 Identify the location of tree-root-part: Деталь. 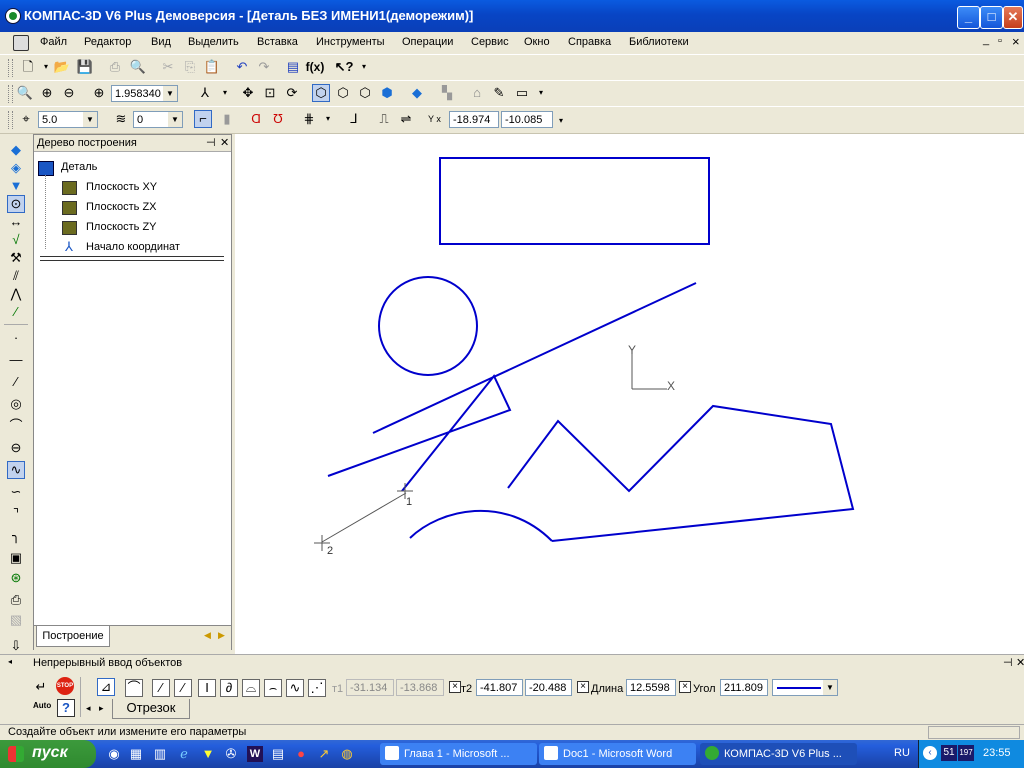
(79, 167).